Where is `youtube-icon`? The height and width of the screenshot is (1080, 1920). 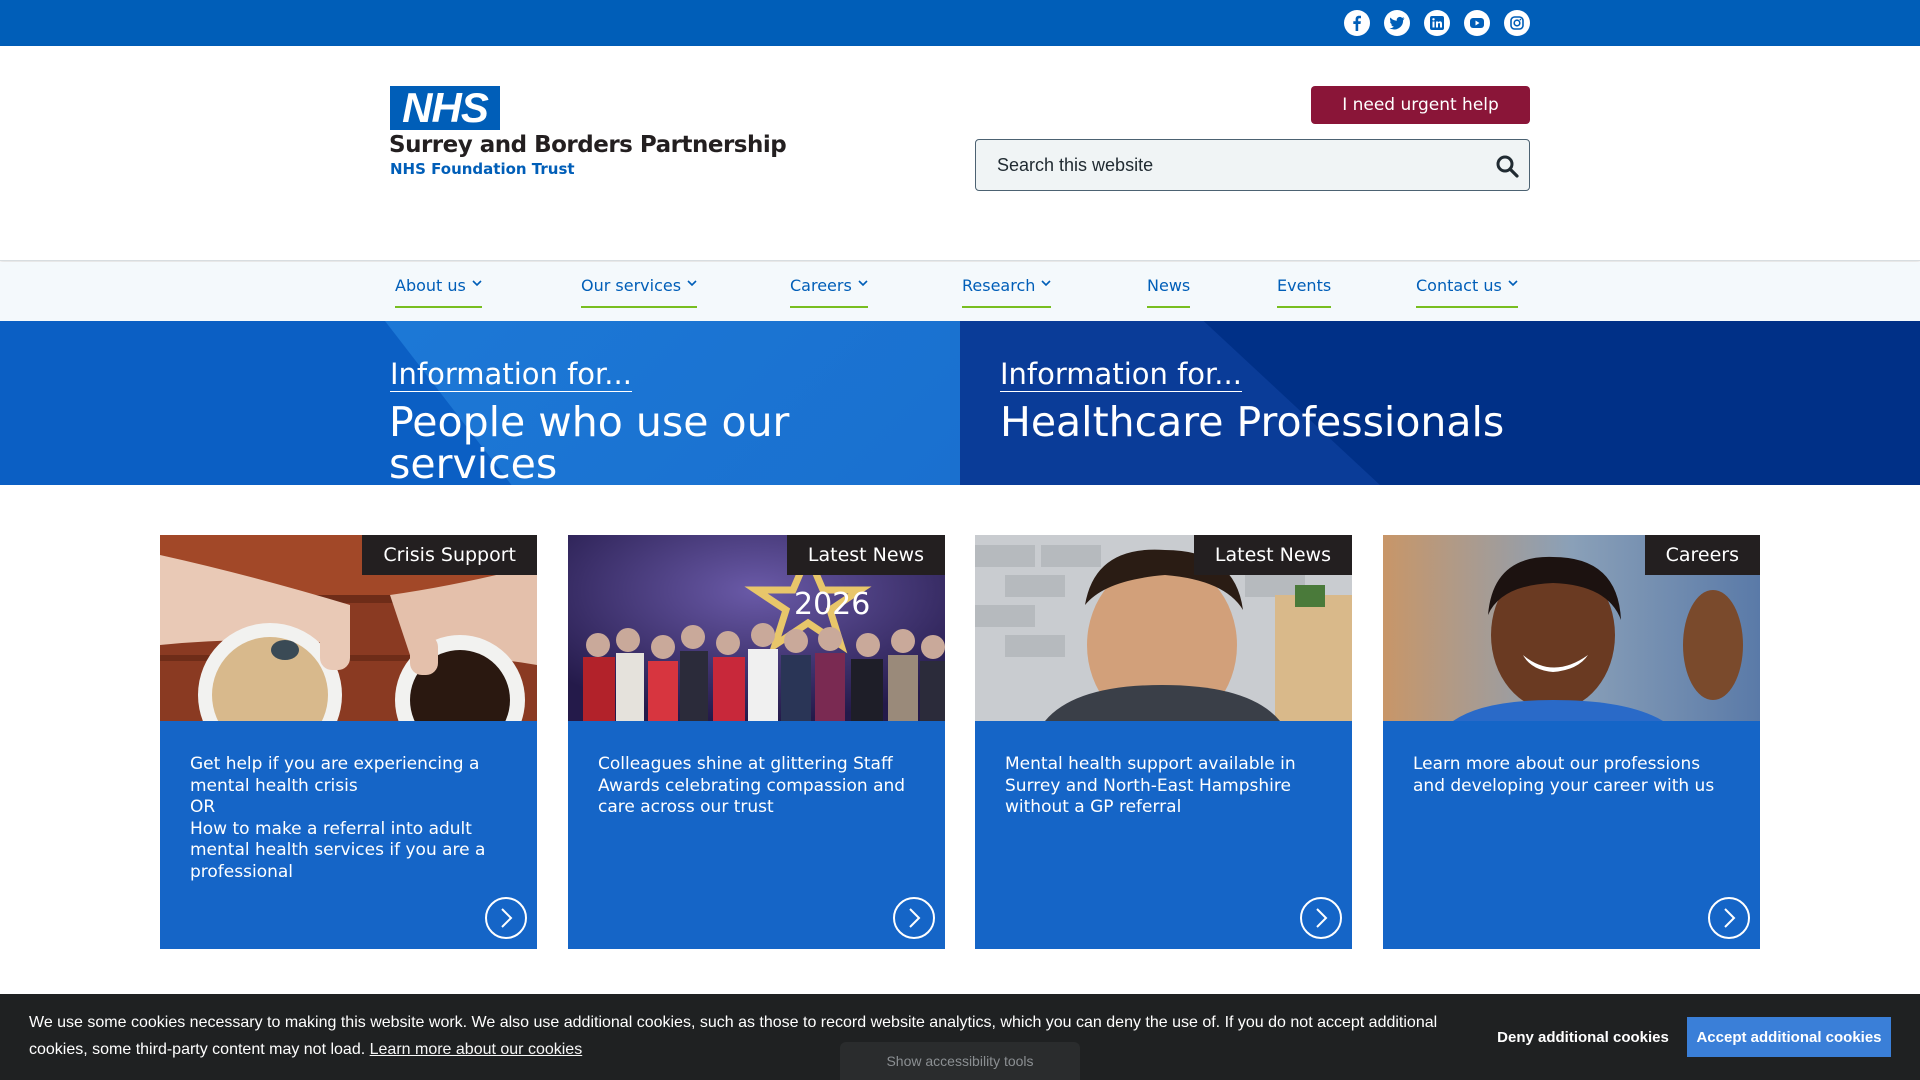
youtube-icon is located at coordinates (1477, 23).